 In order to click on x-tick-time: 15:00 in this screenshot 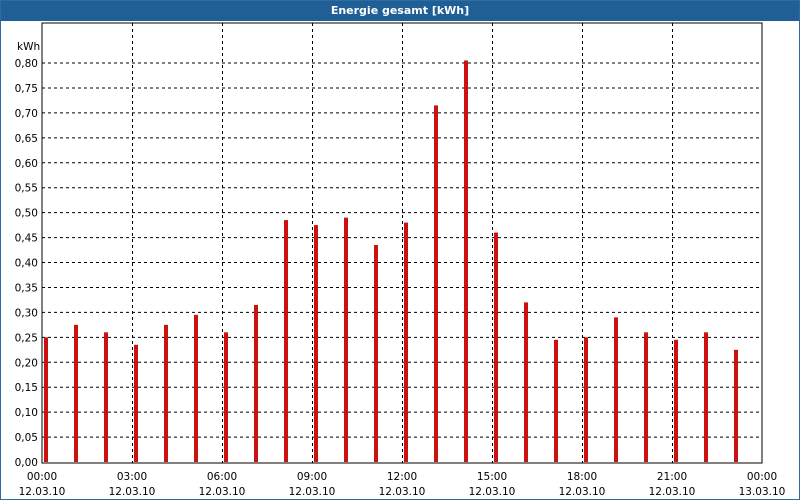, I will do `click(492, 477)`.